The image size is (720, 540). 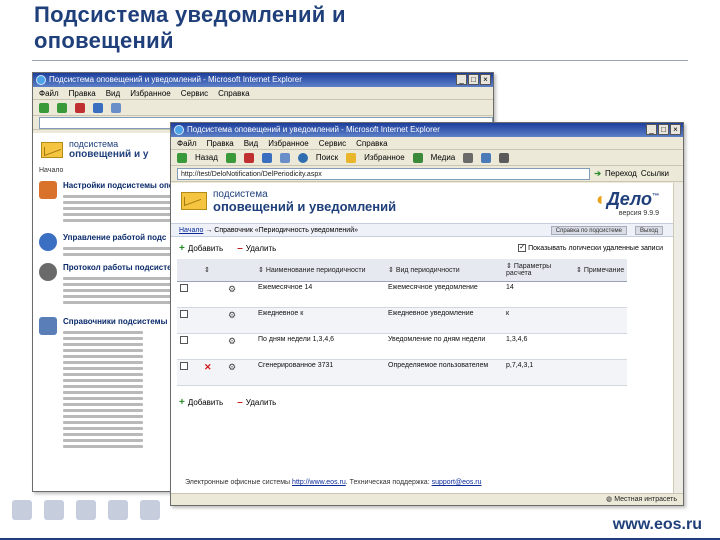 I want to click on row-name: Ежедневное к, so click(x=320, y=320).